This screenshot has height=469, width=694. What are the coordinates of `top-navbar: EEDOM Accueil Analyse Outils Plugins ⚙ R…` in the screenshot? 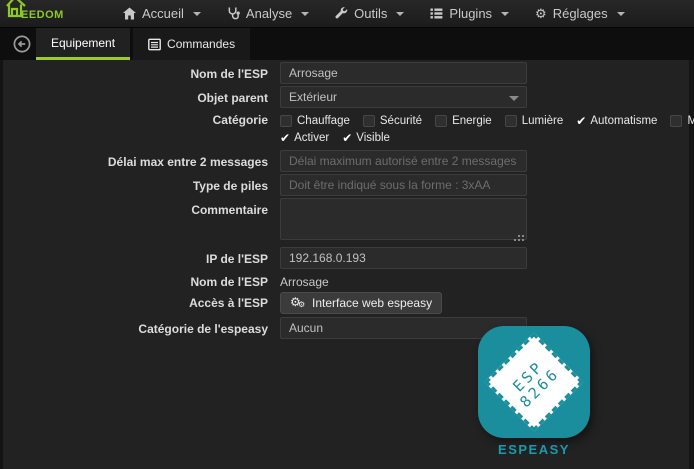 It's located at (347, 14).